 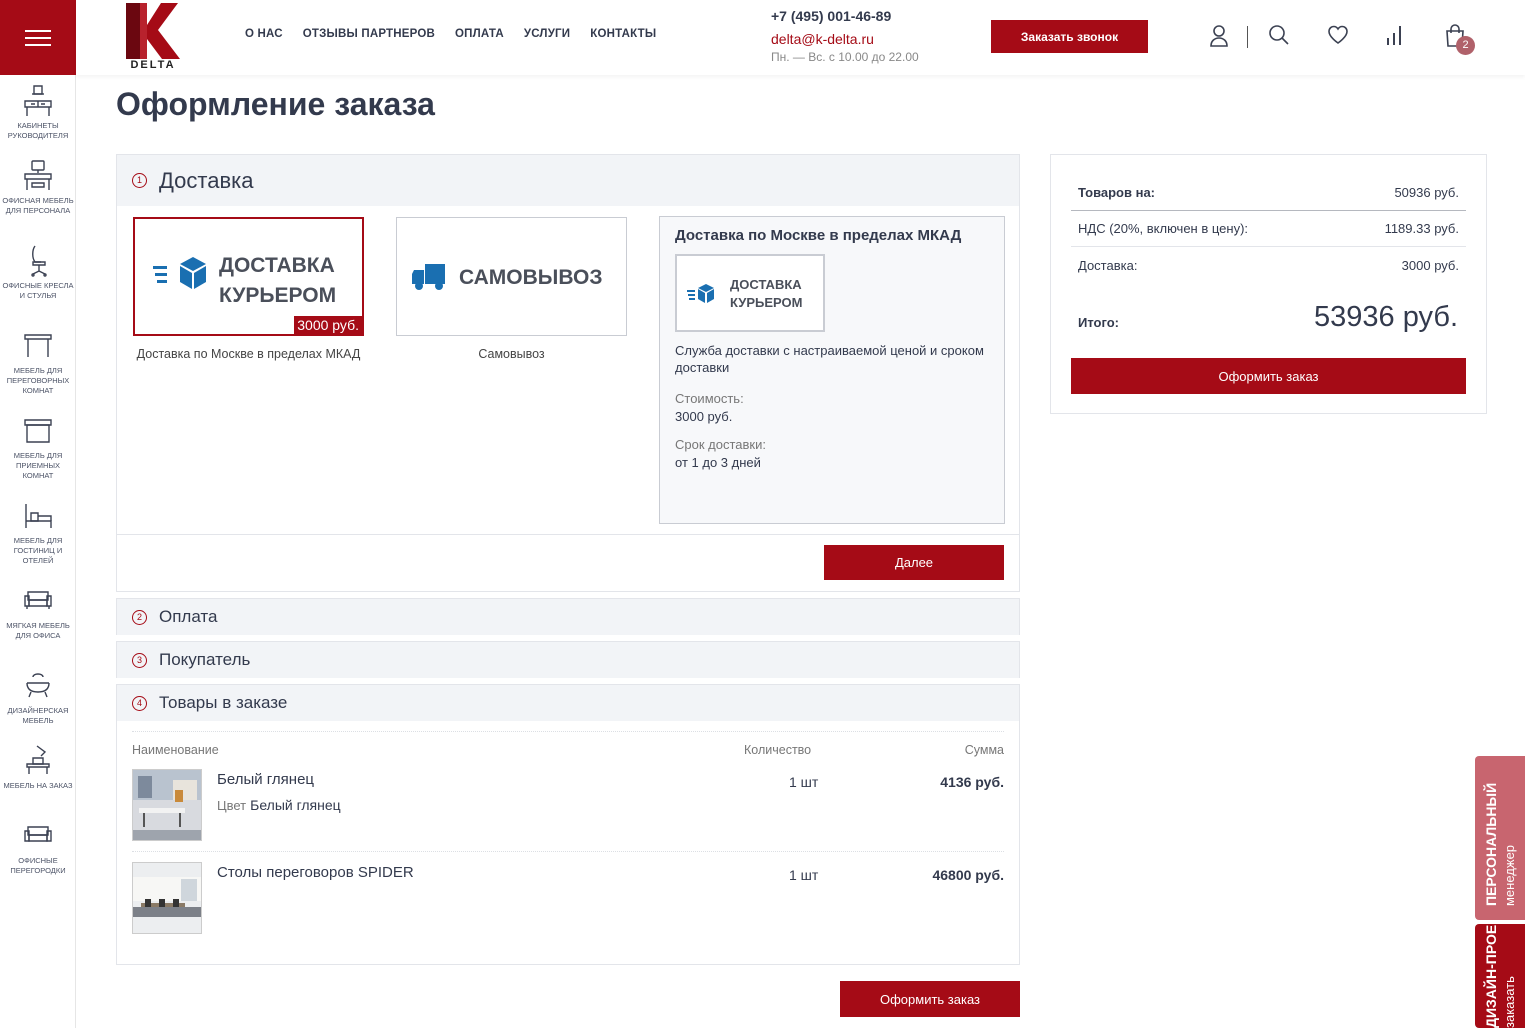 I want to click on section-title: Оплата, so click(x=188, y=616).